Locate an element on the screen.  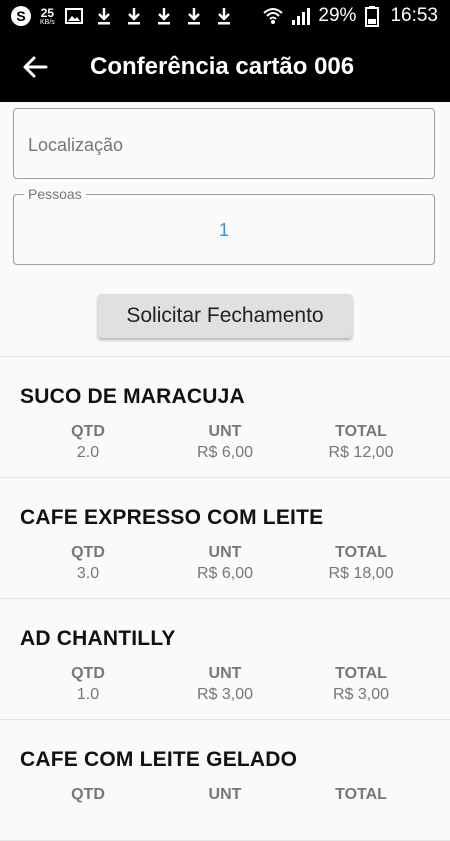
location-field: Localização is located at coordinates (224, 143).